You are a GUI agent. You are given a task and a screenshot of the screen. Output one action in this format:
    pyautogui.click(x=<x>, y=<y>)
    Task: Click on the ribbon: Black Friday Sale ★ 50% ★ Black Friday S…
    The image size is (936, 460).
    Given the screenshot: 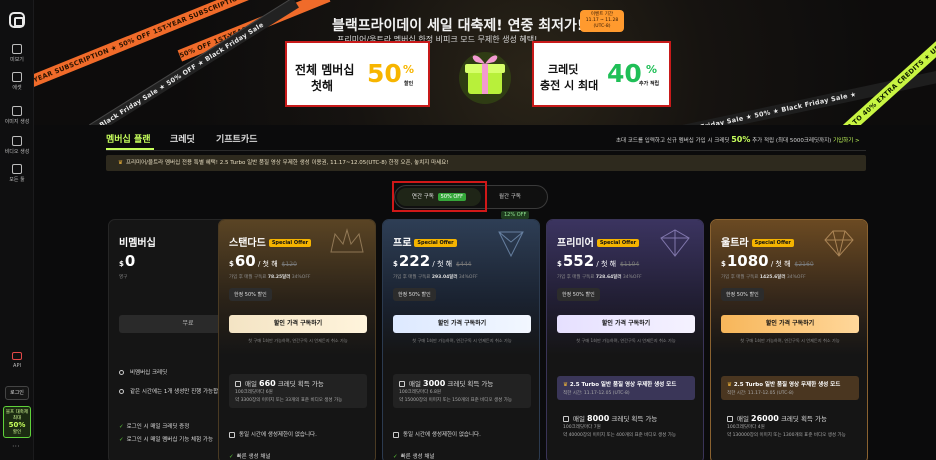 What is the action you would take?
    pyautogui.click(x=806, y=94)
    